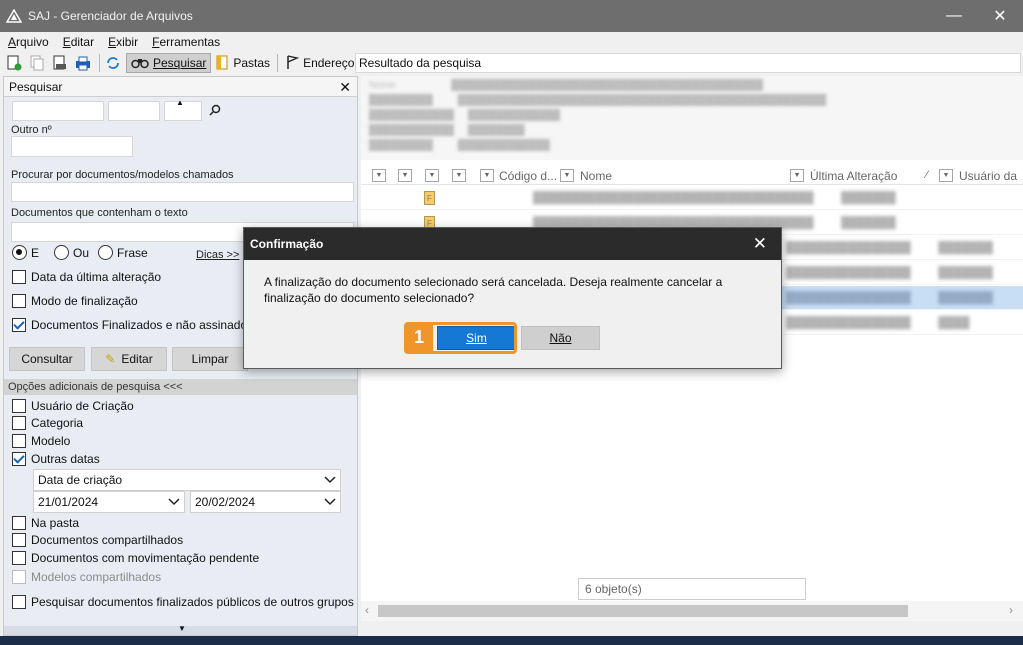 The image size is (1023, 645). What do you see at coordinates (71, 252) in the screenshot?
I see `radio-ou: Ou` at bounding box center [71, 252].